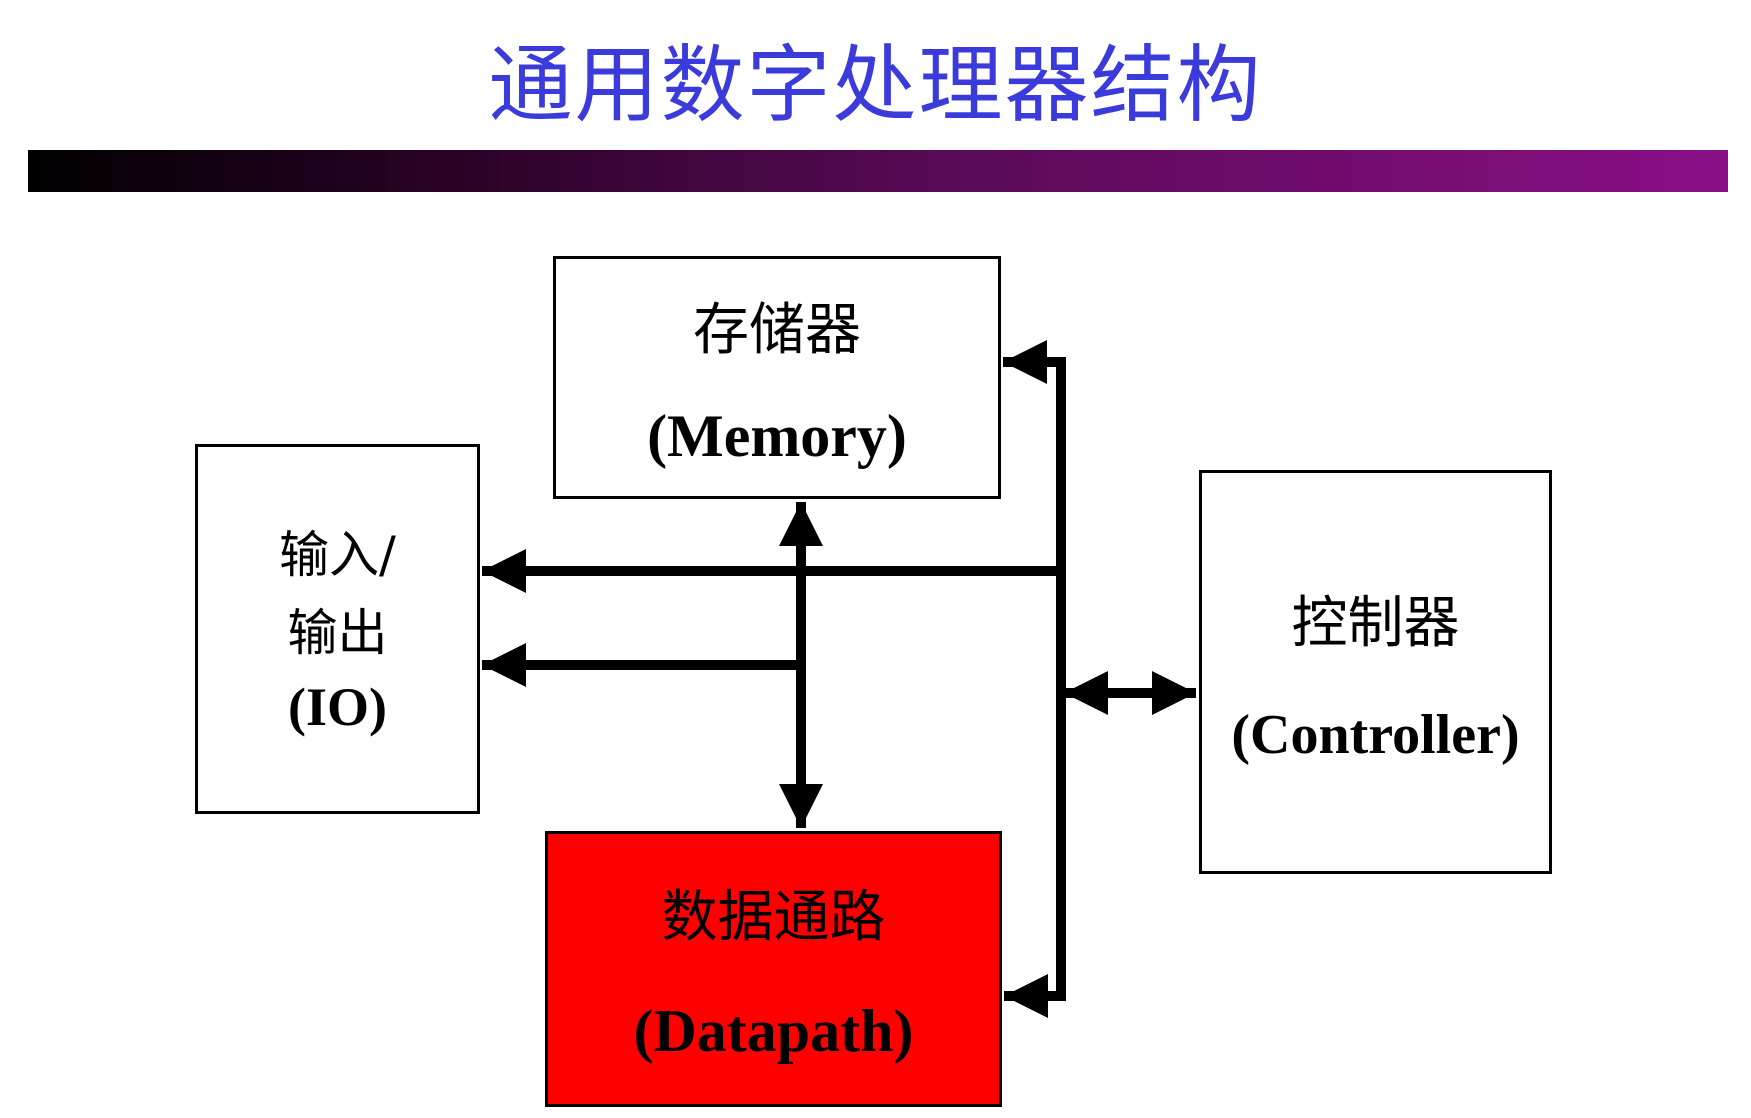 This screenshot has width=1751, height=1118. I want to click on controller-label-cn: 控制器, so click(1375, 623).